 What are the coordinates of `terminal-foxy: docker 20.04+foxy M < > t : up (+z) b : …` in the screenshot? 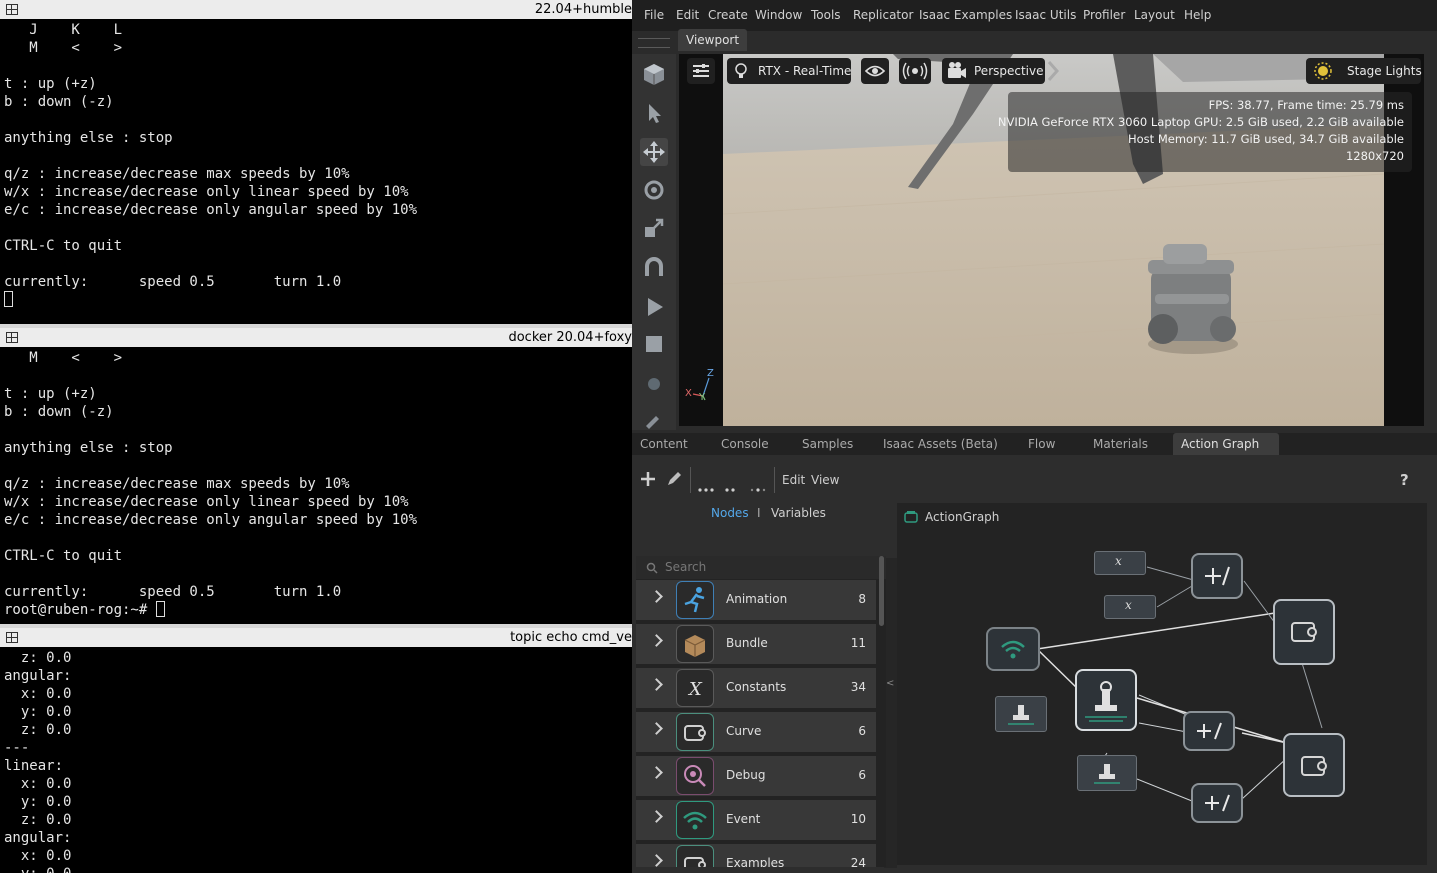 It's located at (316, 476).